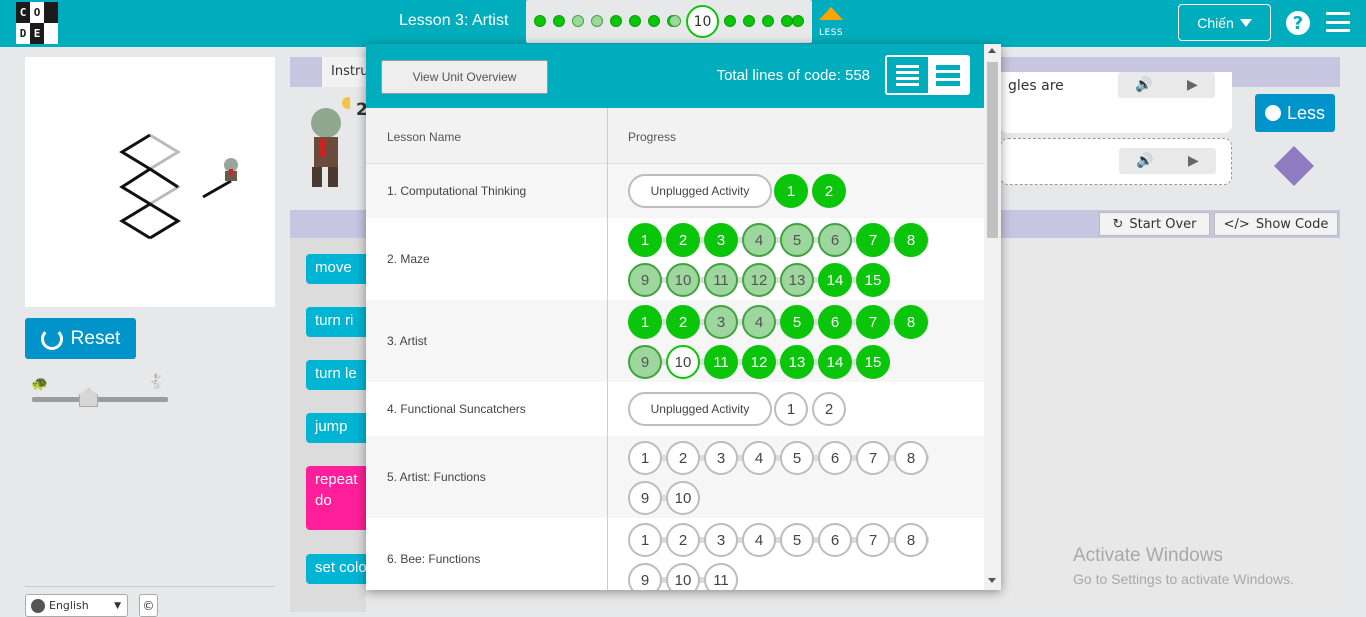 This screenshot has height=617, width=1366. I want to click on lesson-name: 4. Functional Suncatchers, so click(456, 409).